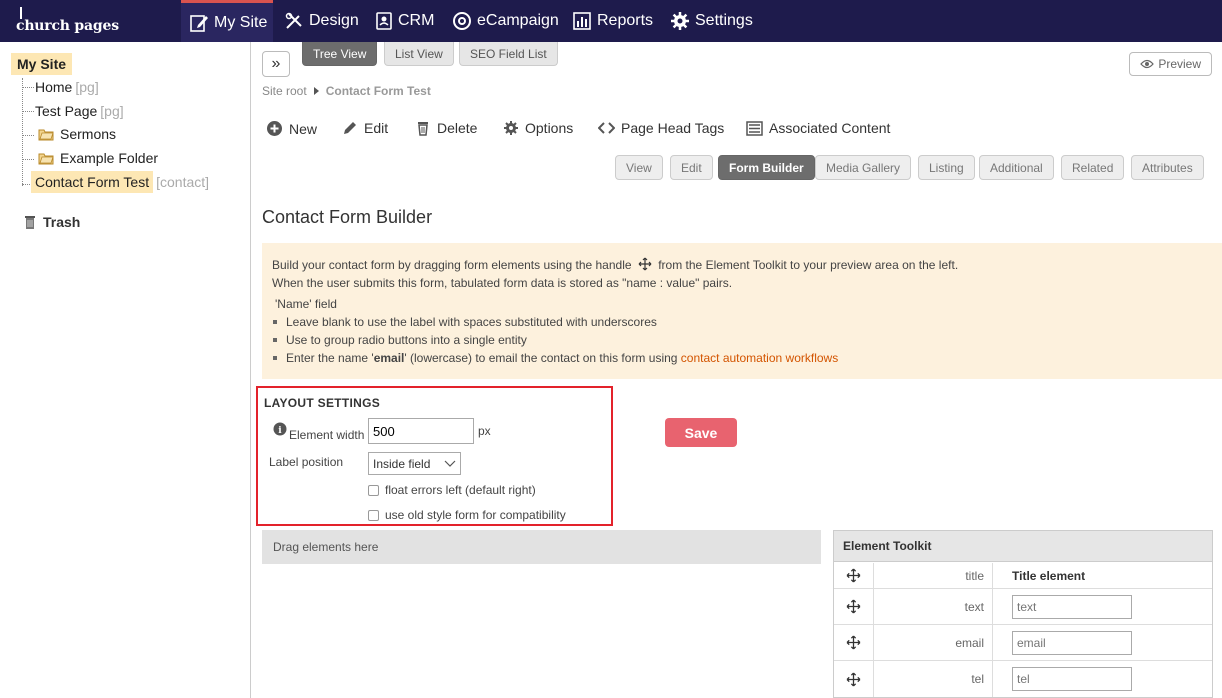 This screenshot has width=1222, height=698. What do you see at coordinates (711, 21) in the screenshot?
I see `nav-settings: Settings` at bounding box center [711, 21].